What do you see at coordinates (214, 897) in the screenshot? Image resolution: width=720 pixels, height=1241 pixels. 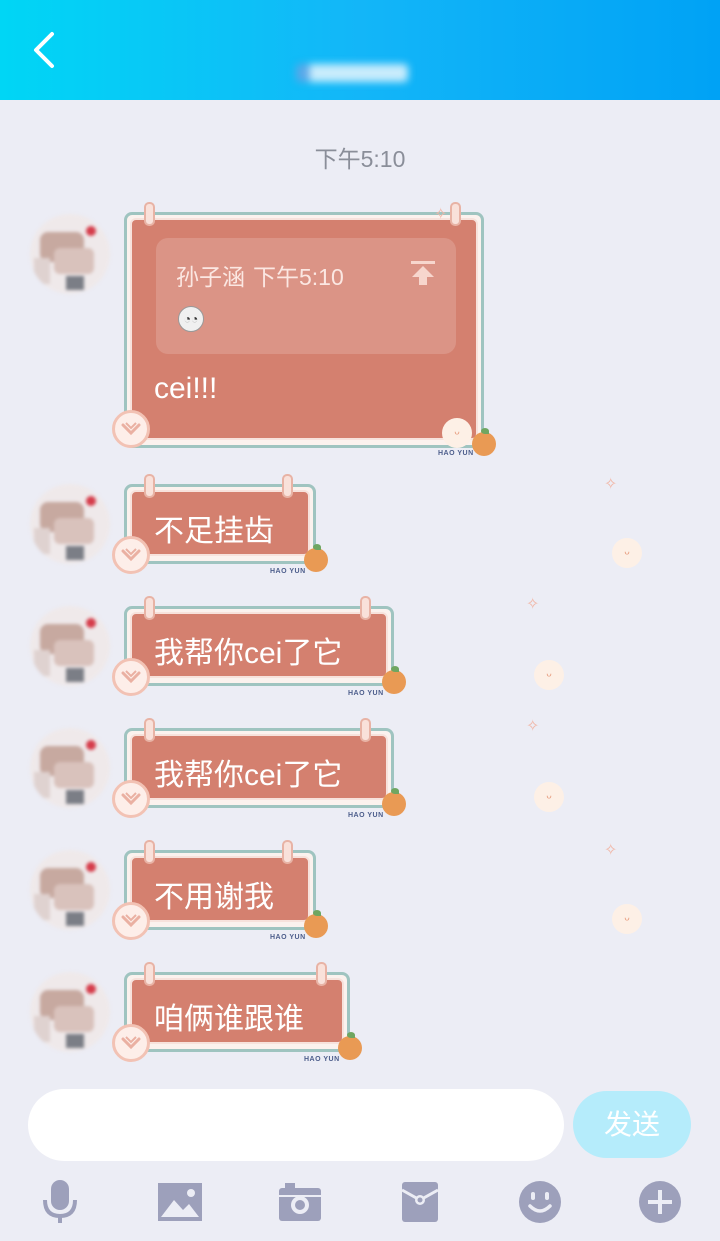 I see `message-text: 不用谢我` at bounding box center [214, 897].